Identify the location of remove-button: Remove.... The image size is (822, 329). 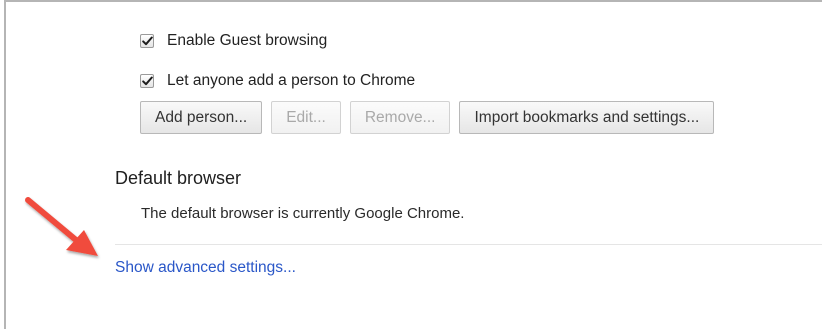
(400, 117).